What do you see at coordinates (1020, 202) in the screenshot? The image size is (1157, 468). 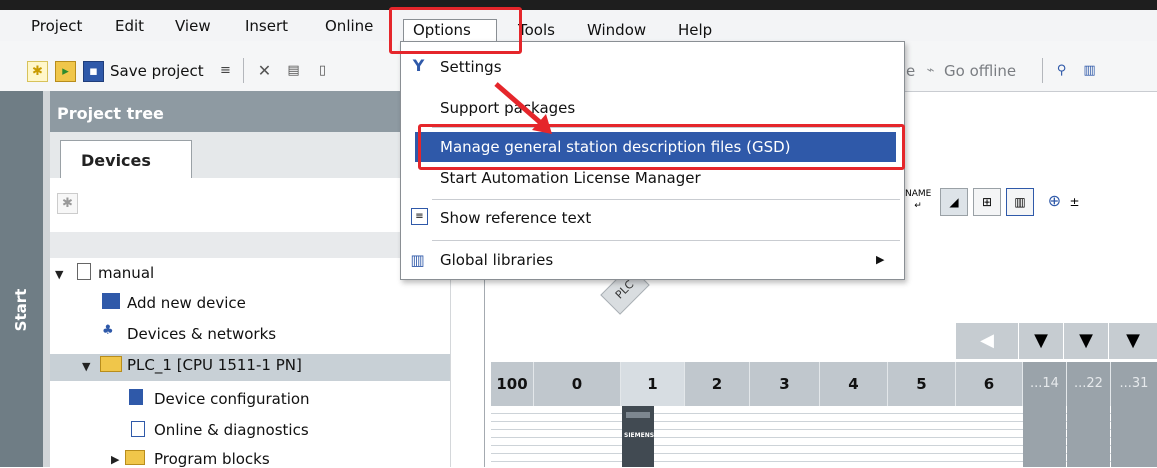 I see `split-view-icon: ▥` at bounding box center [1020, 202].